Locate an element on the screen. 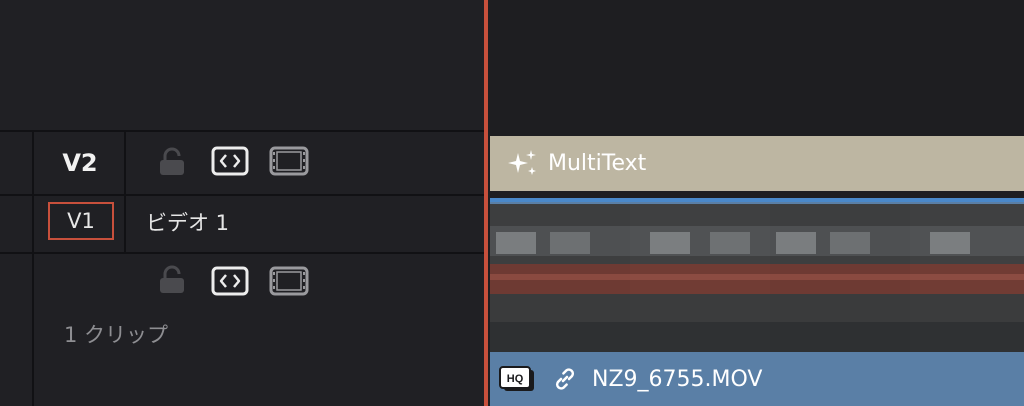 The image size is (1024, 406). multitext-clip: MultiText is located at coordinates (757, 163).